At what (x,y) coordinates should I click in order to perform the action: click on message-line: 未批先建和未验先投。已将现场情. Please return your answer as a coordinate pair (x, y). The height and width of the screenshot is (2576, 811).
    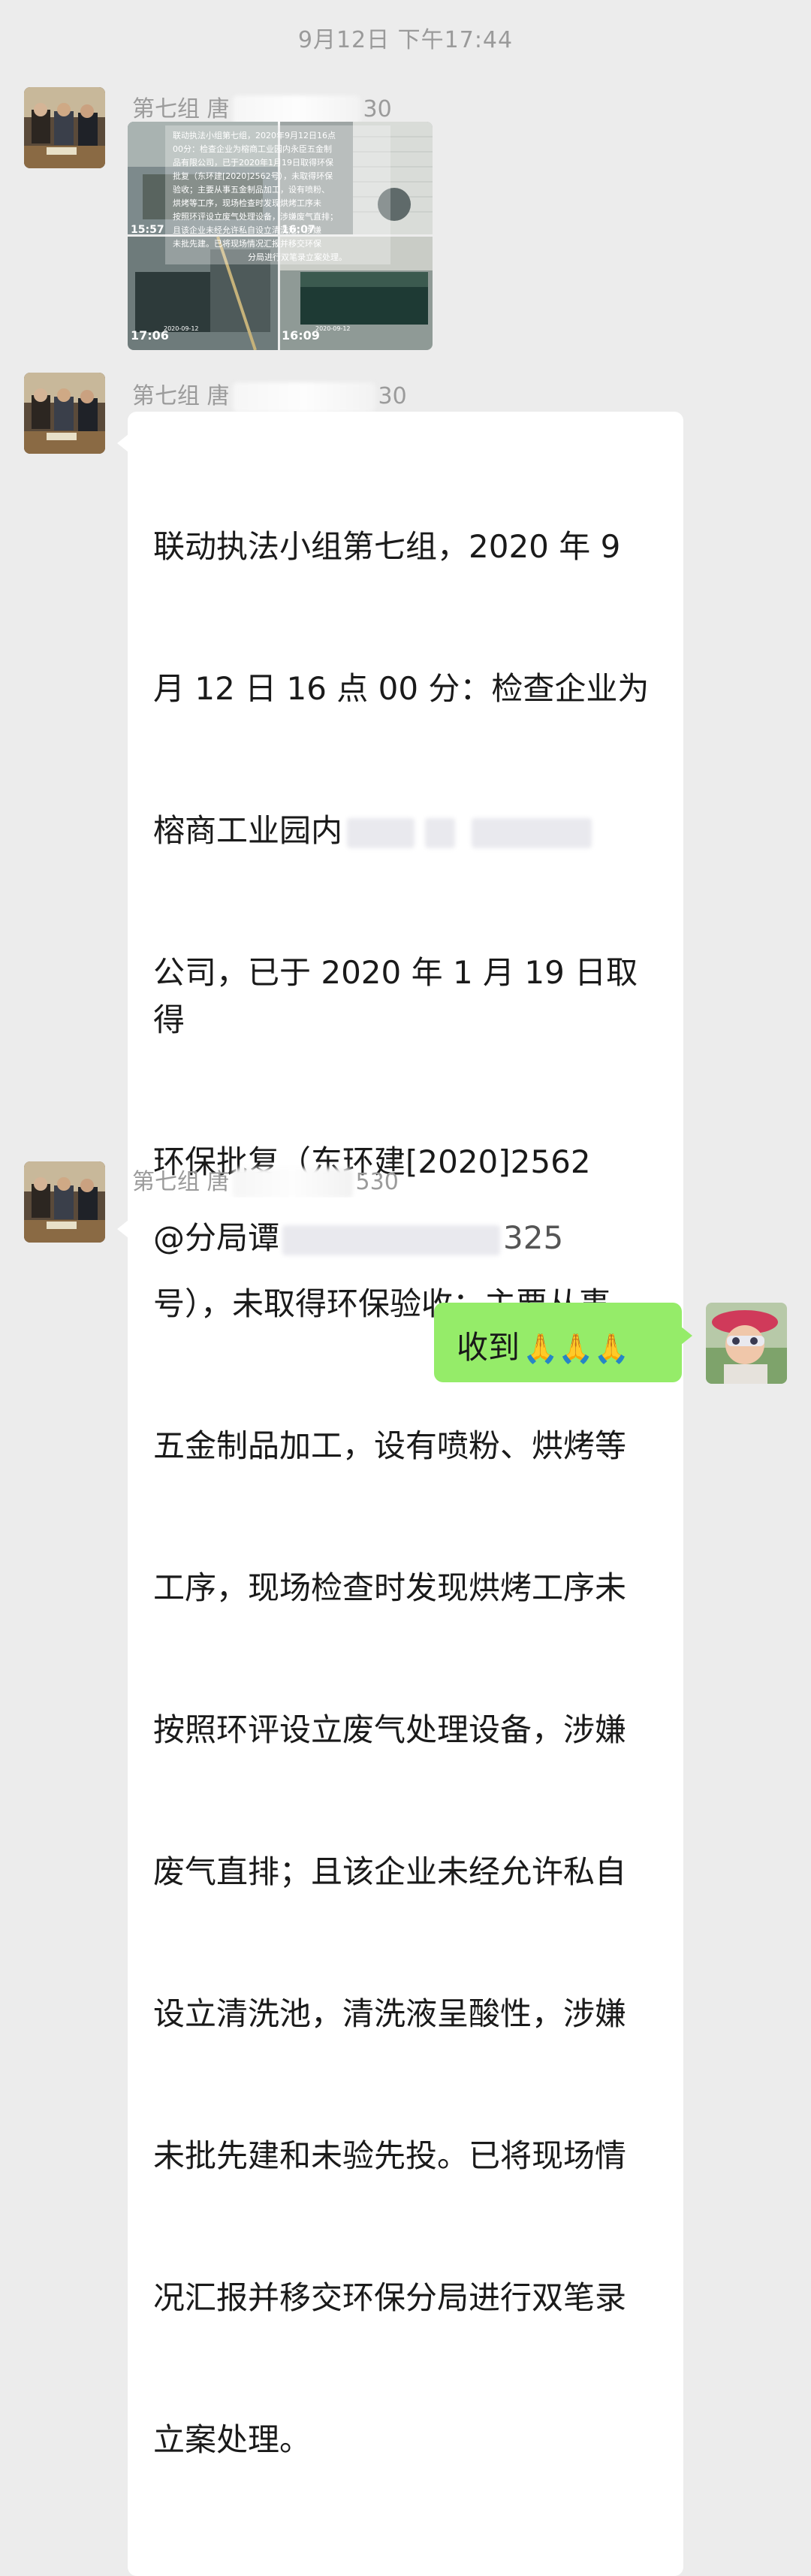
    Looking at the image, I should click on (390, 2155).